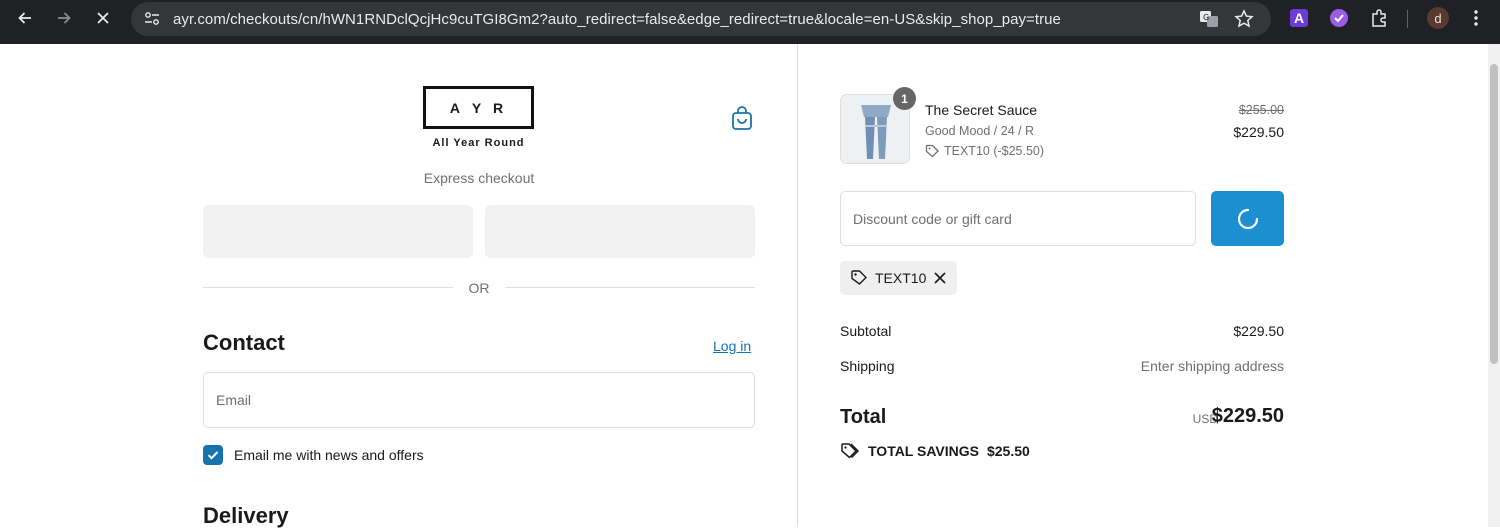  What do you see at coordinates (1258, 132) in the screenshot?
I see `product-price: $229.50` at bounding box center [1258, 132].